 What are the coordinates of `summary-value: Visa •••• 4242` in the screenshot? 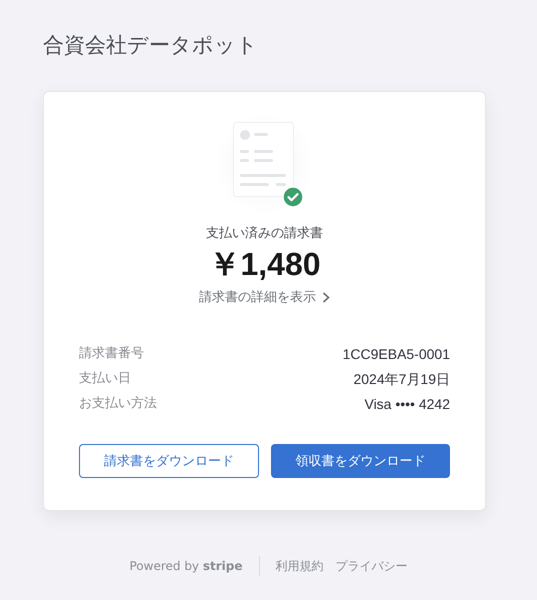 It's located at (407, 404).